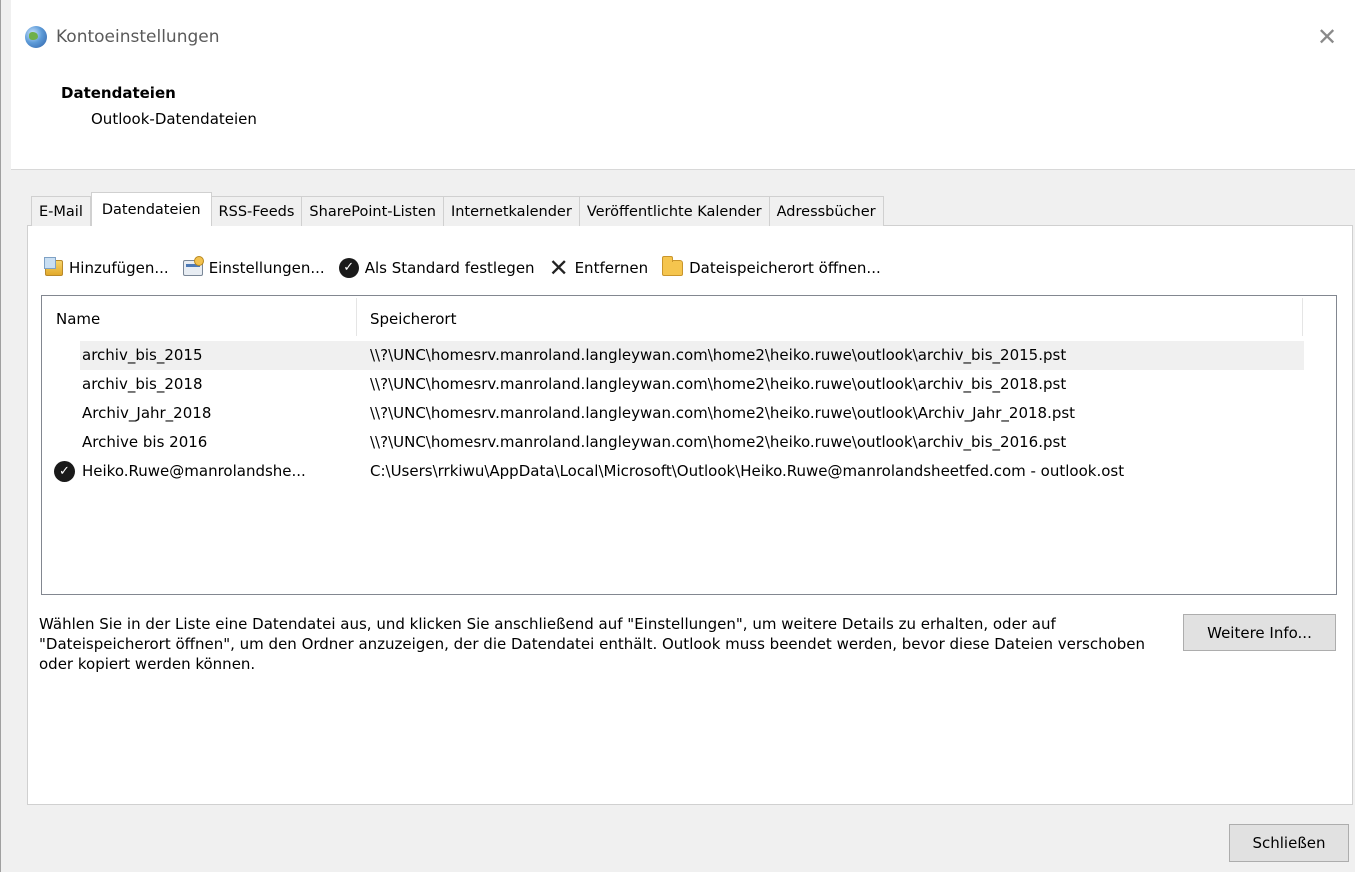  I want to click on column-header-location: Speicherort, so click(413, 319).